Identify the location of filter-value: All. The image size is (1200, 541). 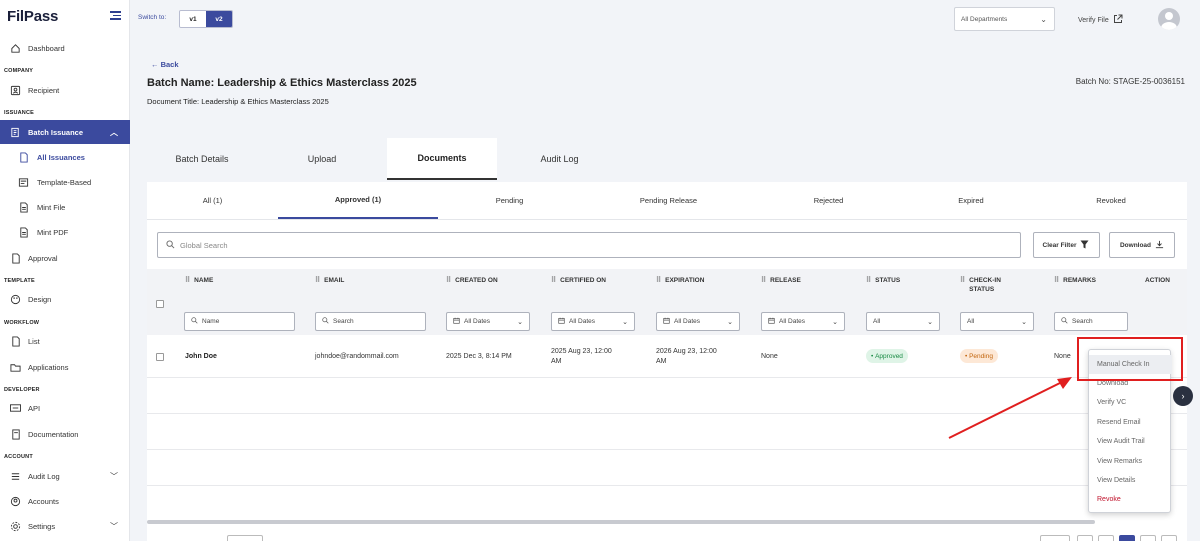
(971, 321).